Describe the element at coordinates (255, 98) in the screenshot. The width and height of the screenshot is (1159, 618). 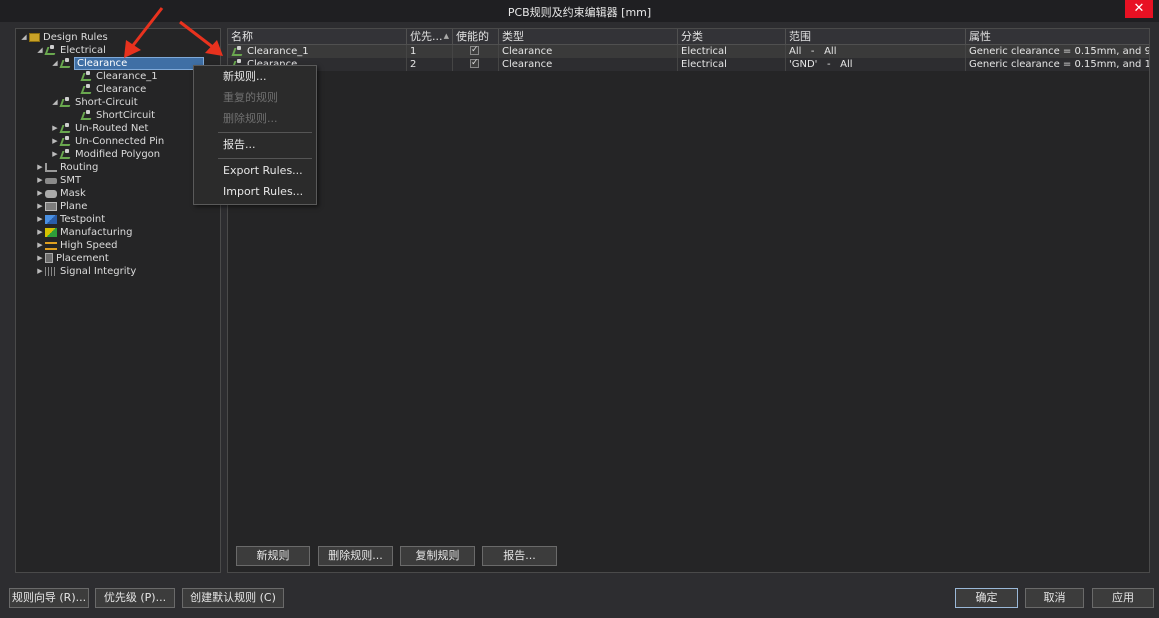
I see `menu-item-duplicate-rule: 重复的规则` at that location.